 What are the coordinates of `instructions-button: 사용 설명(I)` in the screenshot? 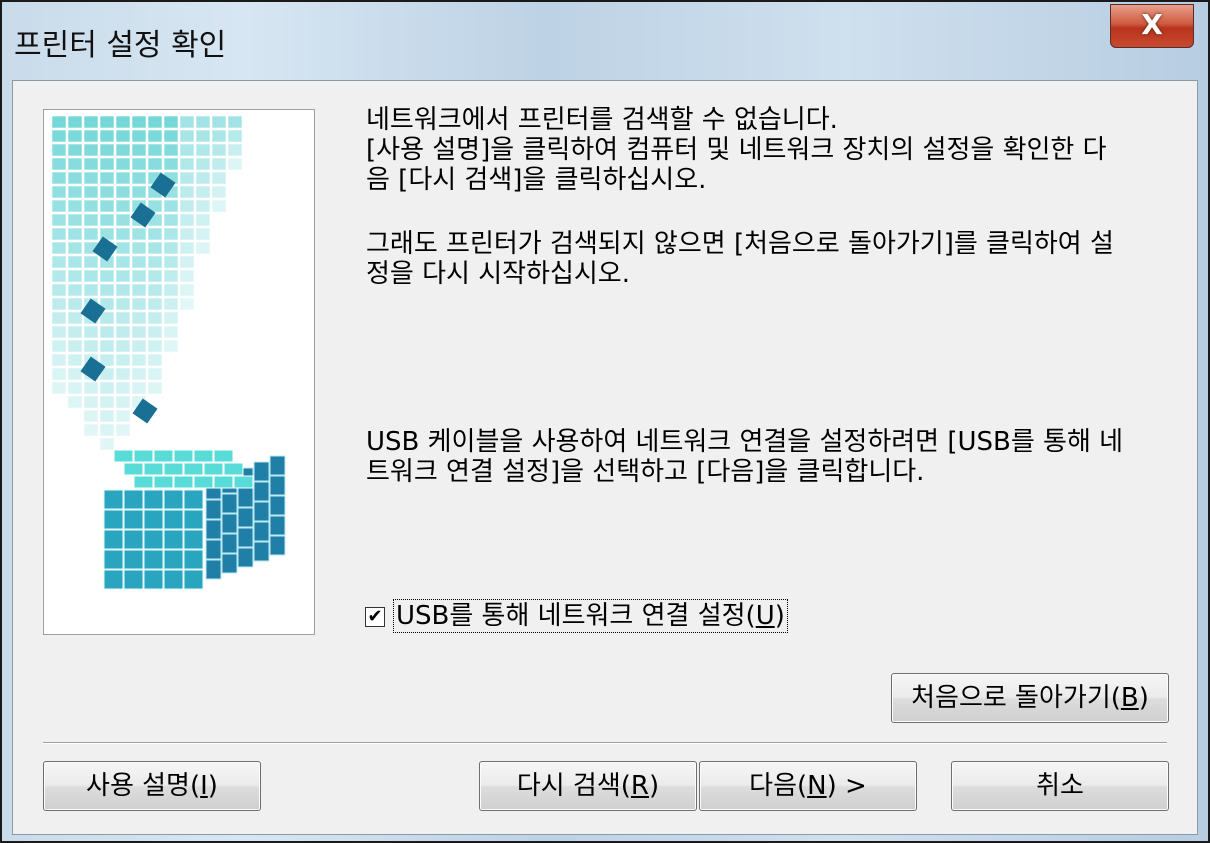 It's located at (152, 786).